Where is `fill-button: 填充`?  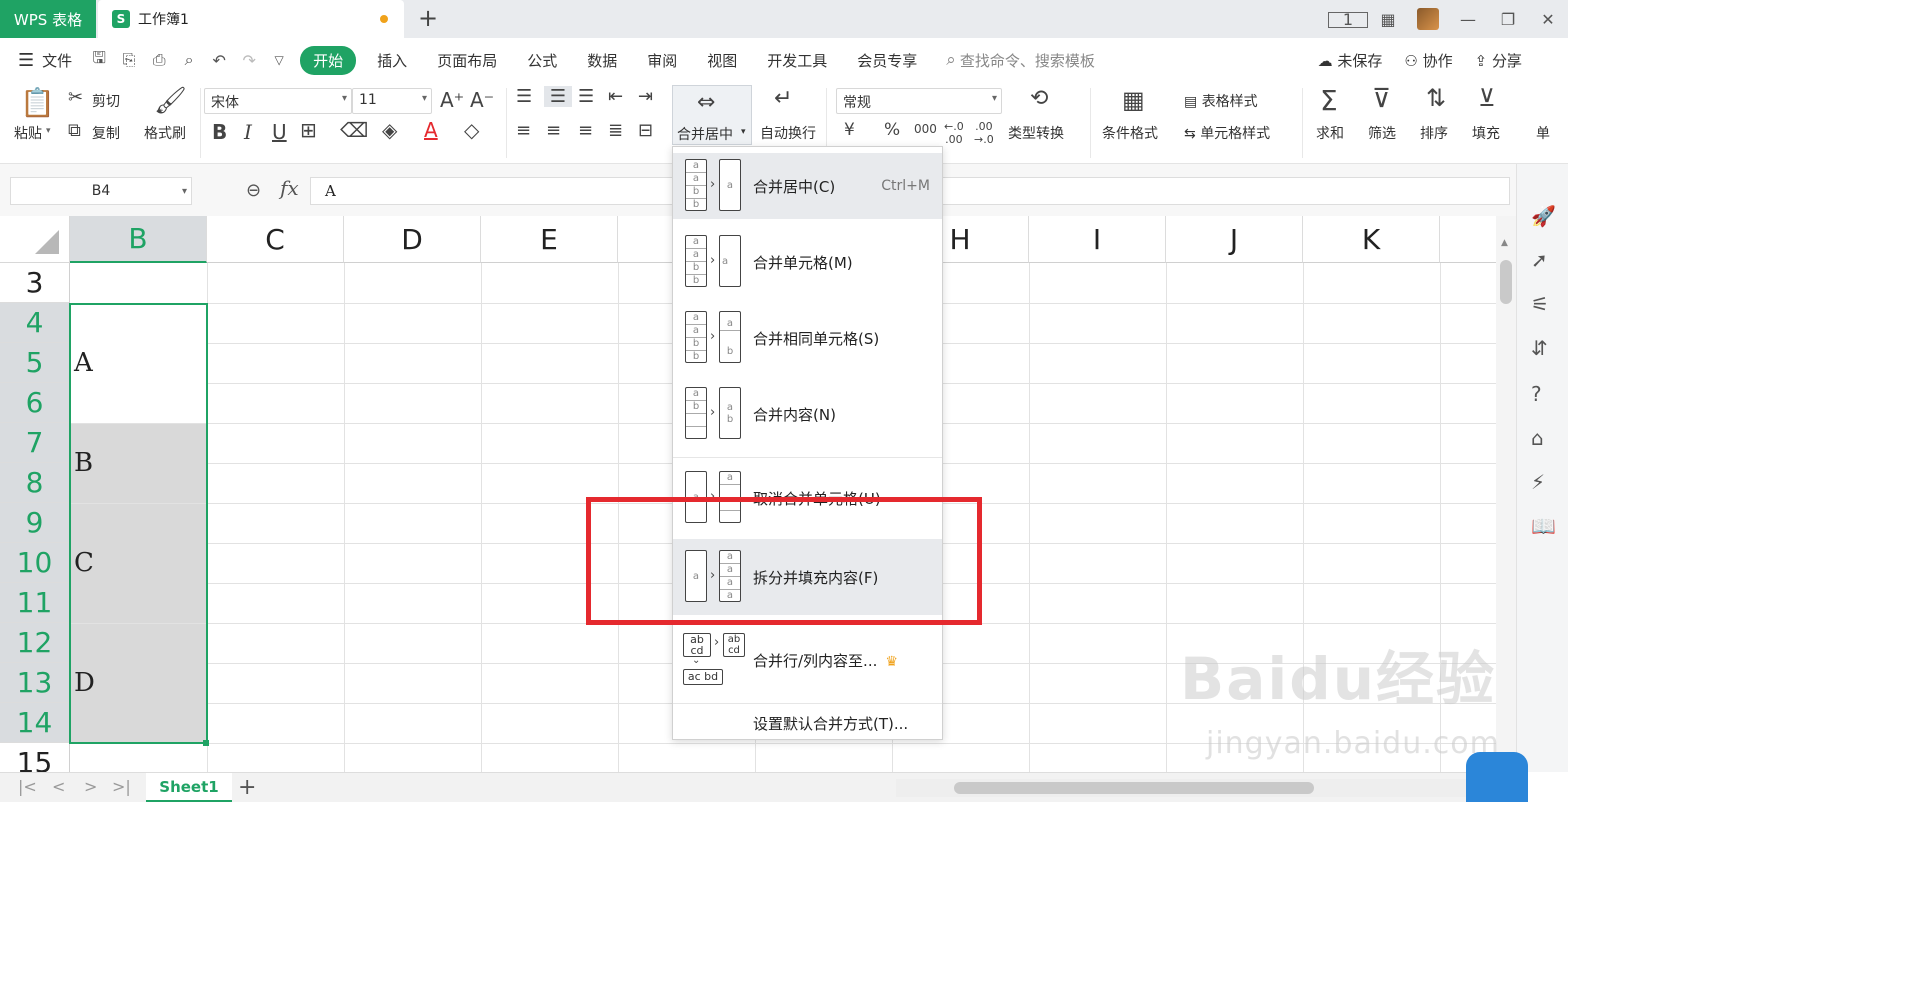 fill-button: 填充 is located at coordinates (1486, 133).